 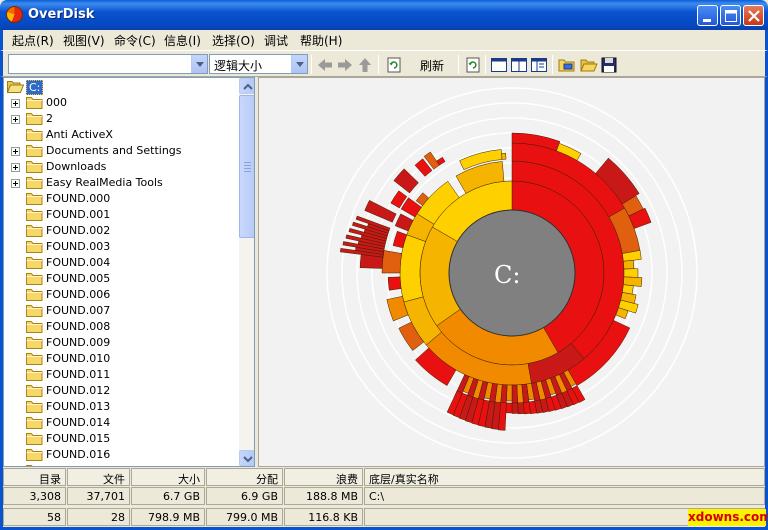 What do you see at coordinates (78, 214) in the screenshot?
I see `tree-item-label: FOUND.001` at bounding box center [78, 214].